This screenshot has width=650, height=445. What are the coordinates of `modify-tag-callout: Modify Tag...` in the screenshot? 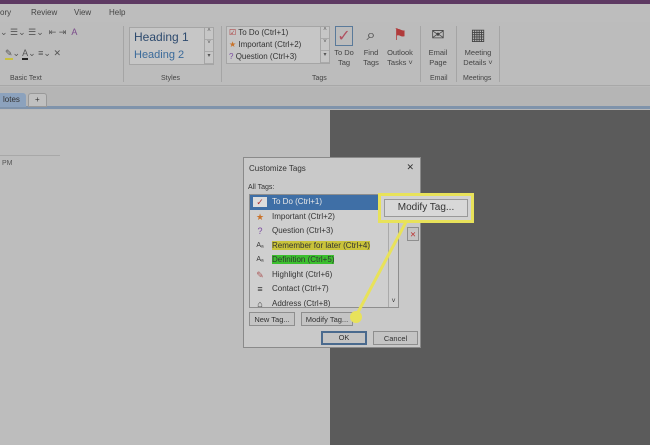 It's located at (426, 208).